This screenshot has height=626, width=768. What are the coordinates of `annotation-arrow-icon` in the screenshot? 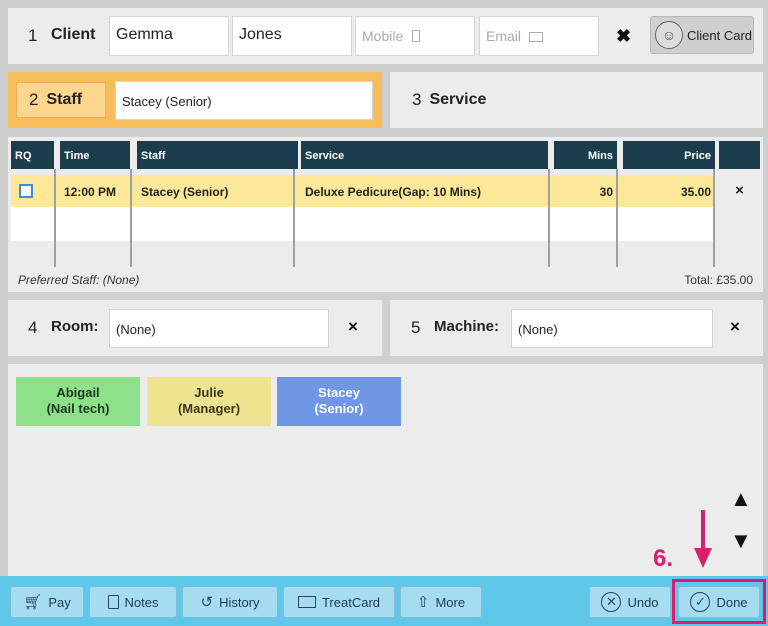 It's located at (703, 539).